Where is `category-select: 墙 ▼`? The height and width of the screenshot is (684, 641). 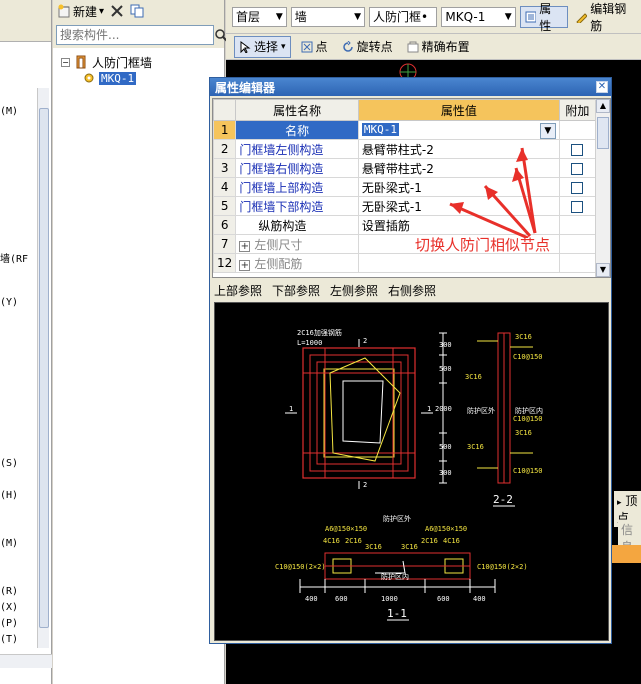 category-select: 墙 ▼ is located at coordinates (327, 16).